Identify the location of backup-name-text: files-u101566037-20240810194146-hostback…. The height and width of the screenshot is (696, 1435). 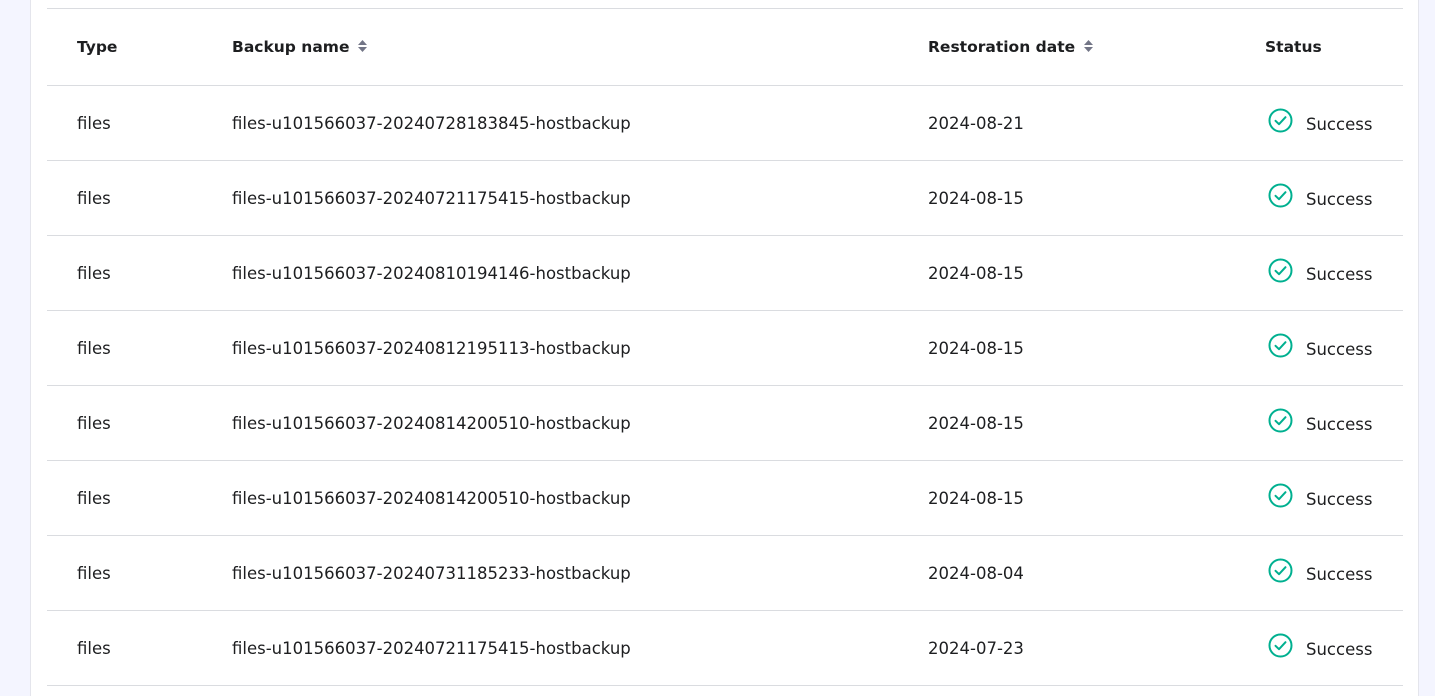
(431, 273).